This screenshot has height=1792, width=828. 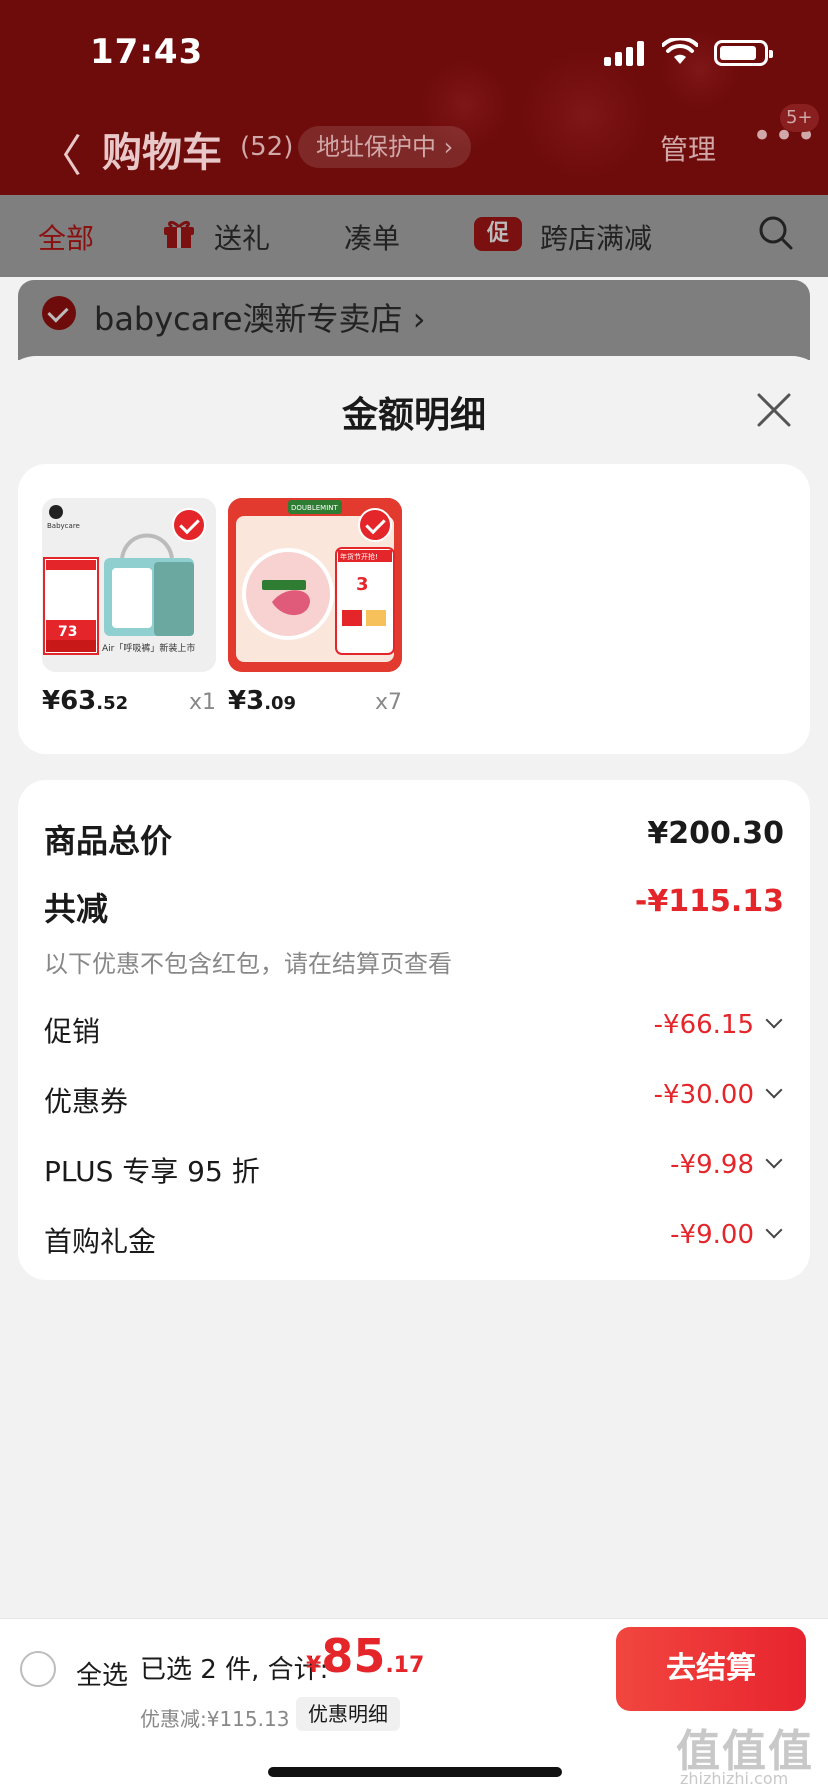 I want to click on product-badge-text: 73, so click(x=67, y=632).